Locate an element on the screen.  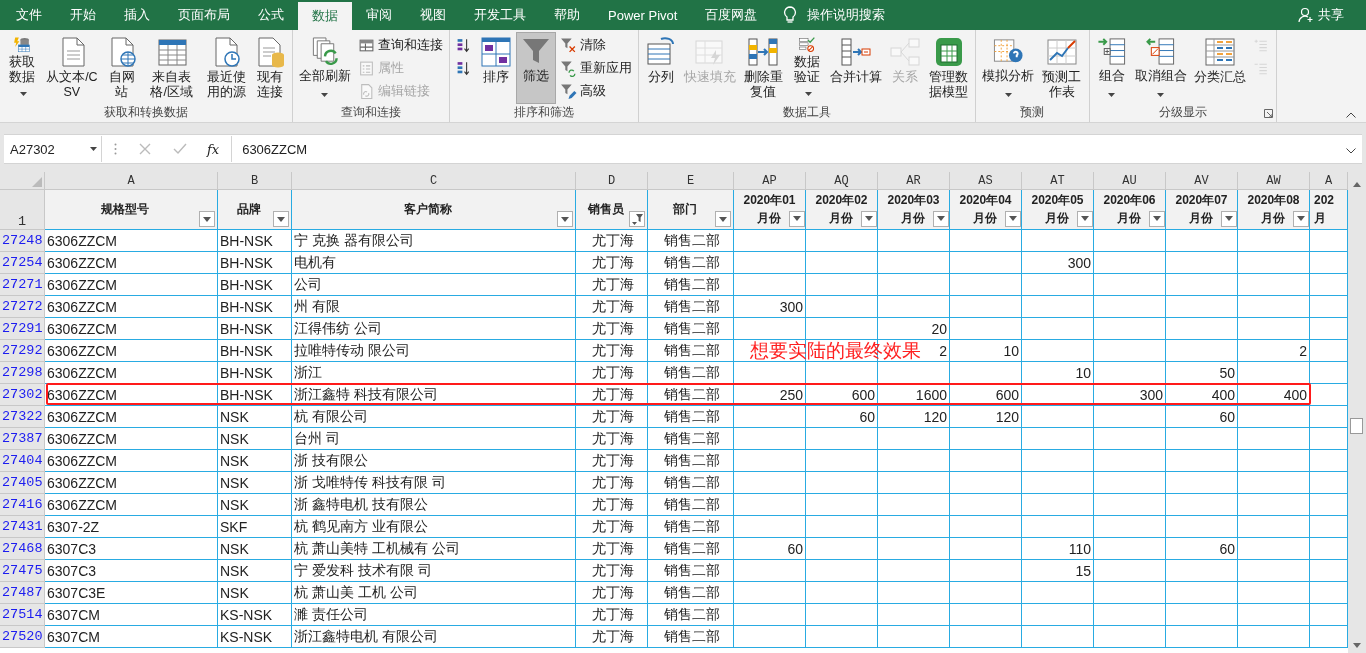
ribbon-button: 查询和连接 is located at coordinates (400, 45).